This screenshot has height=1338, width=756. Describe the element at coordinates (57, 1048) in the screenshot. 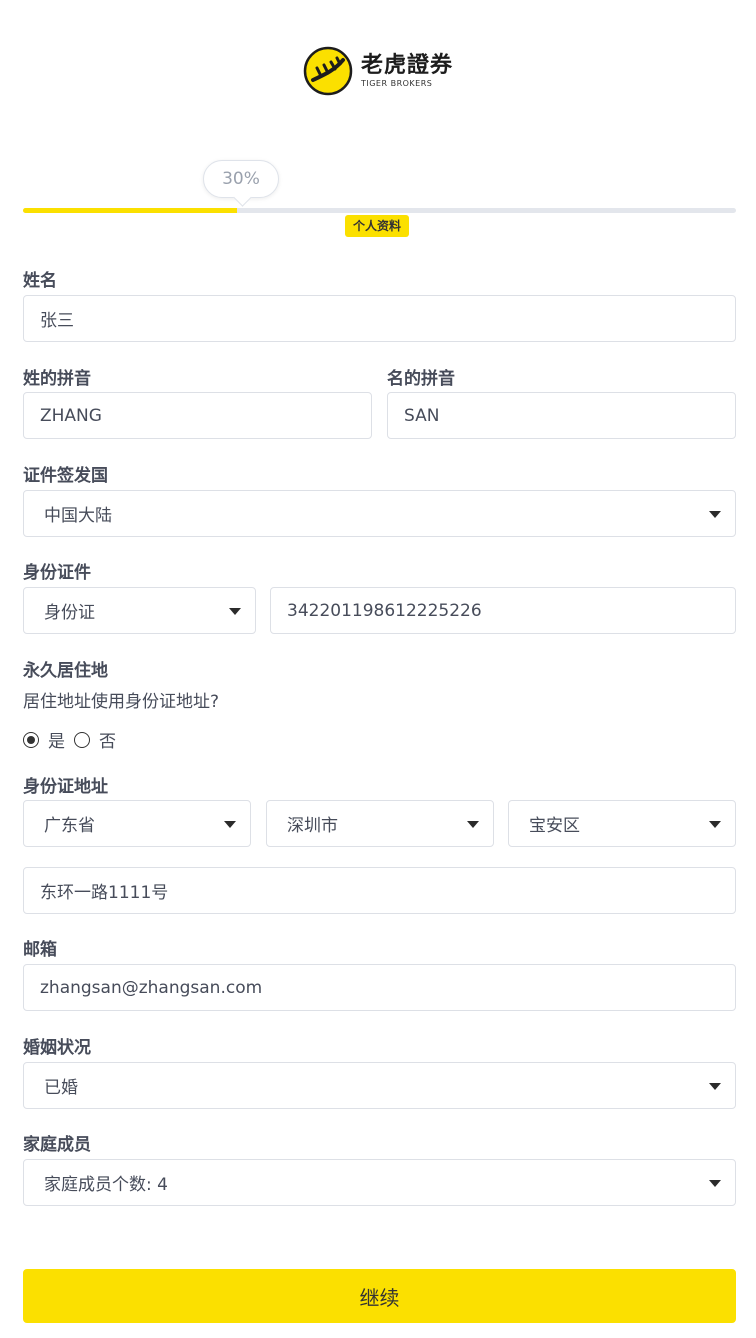

I see `marital-label: 婚姻状况` at that location.